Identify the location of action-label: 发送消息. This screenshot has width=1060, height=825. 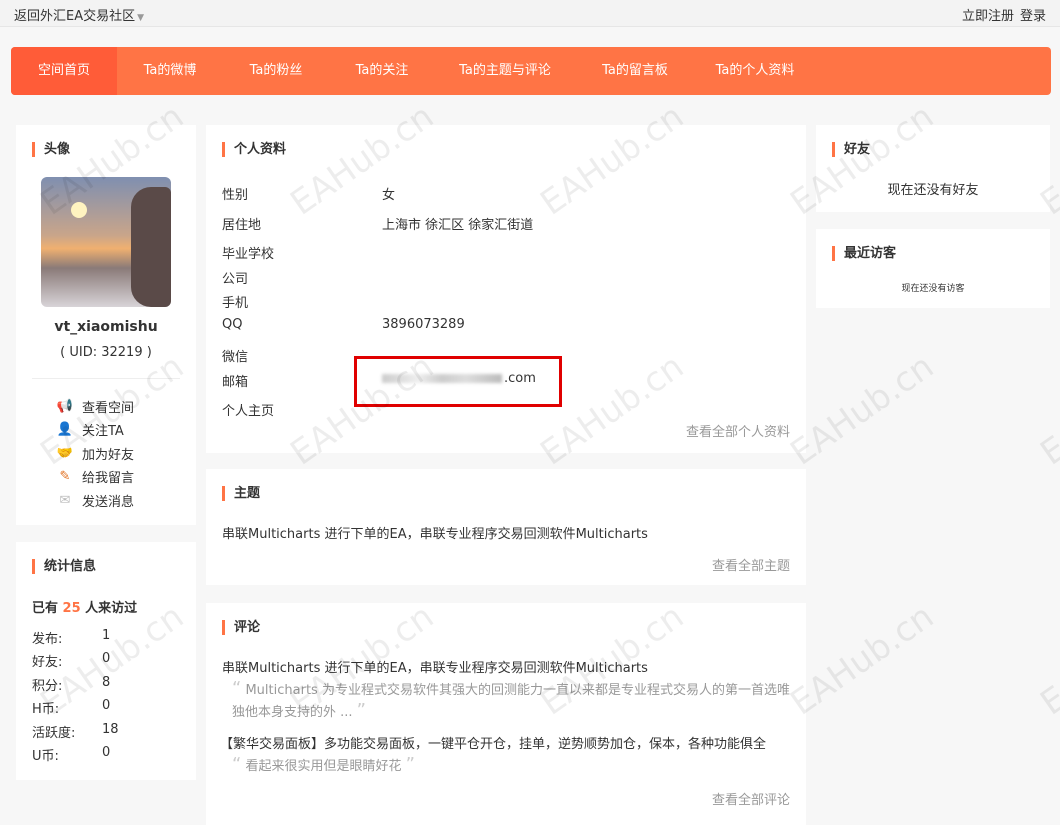
(108, 502).